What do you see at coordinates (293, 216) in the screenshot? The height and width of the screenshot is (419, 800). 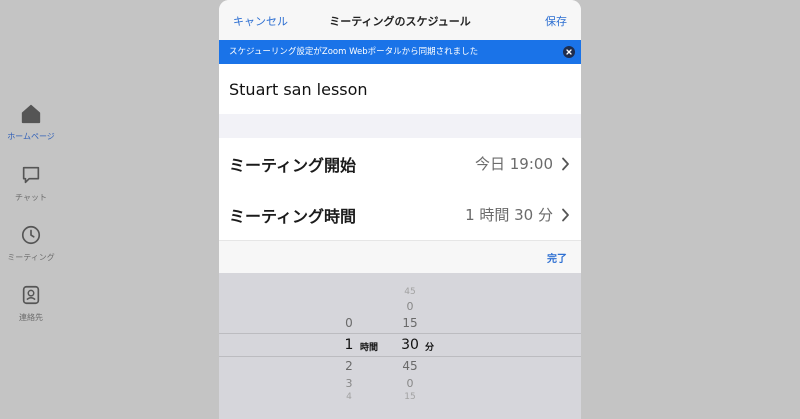 I see `meeting-duration-label: ミーティング時間` at bounding box center [293, 216].